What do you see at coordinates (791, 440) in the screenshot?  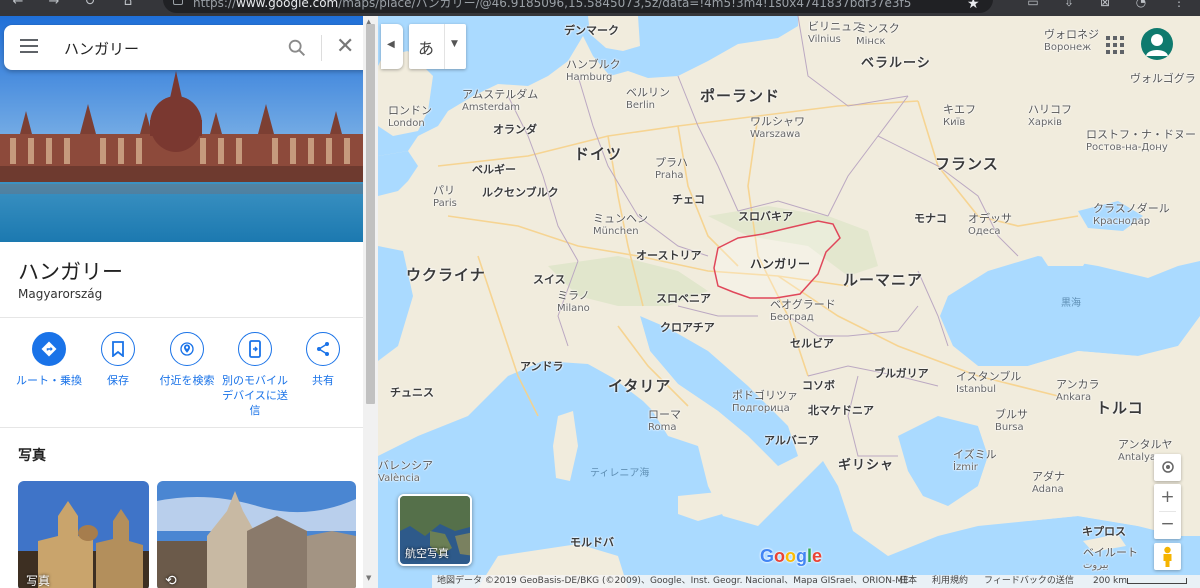 I see `map-label-albania: アルバニア` at bounding box center [791, 440].